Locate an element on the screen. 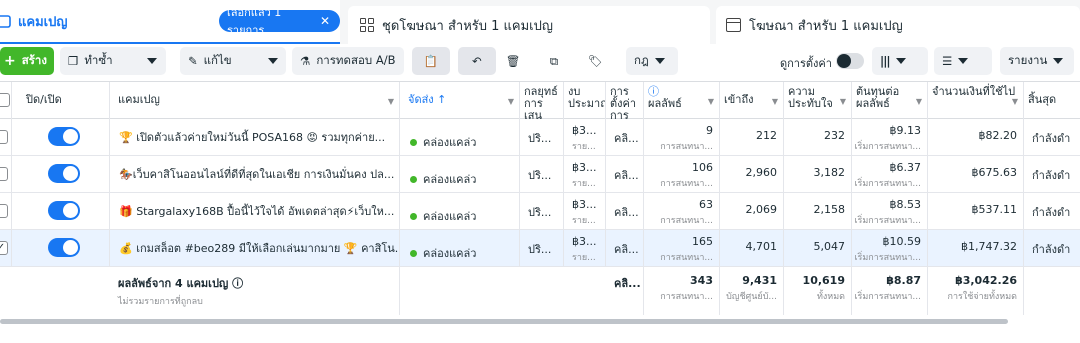 The width and height of the screenshot is (1080, 343). header-budget: งบประมาณ is located at coordinates (585, 100).